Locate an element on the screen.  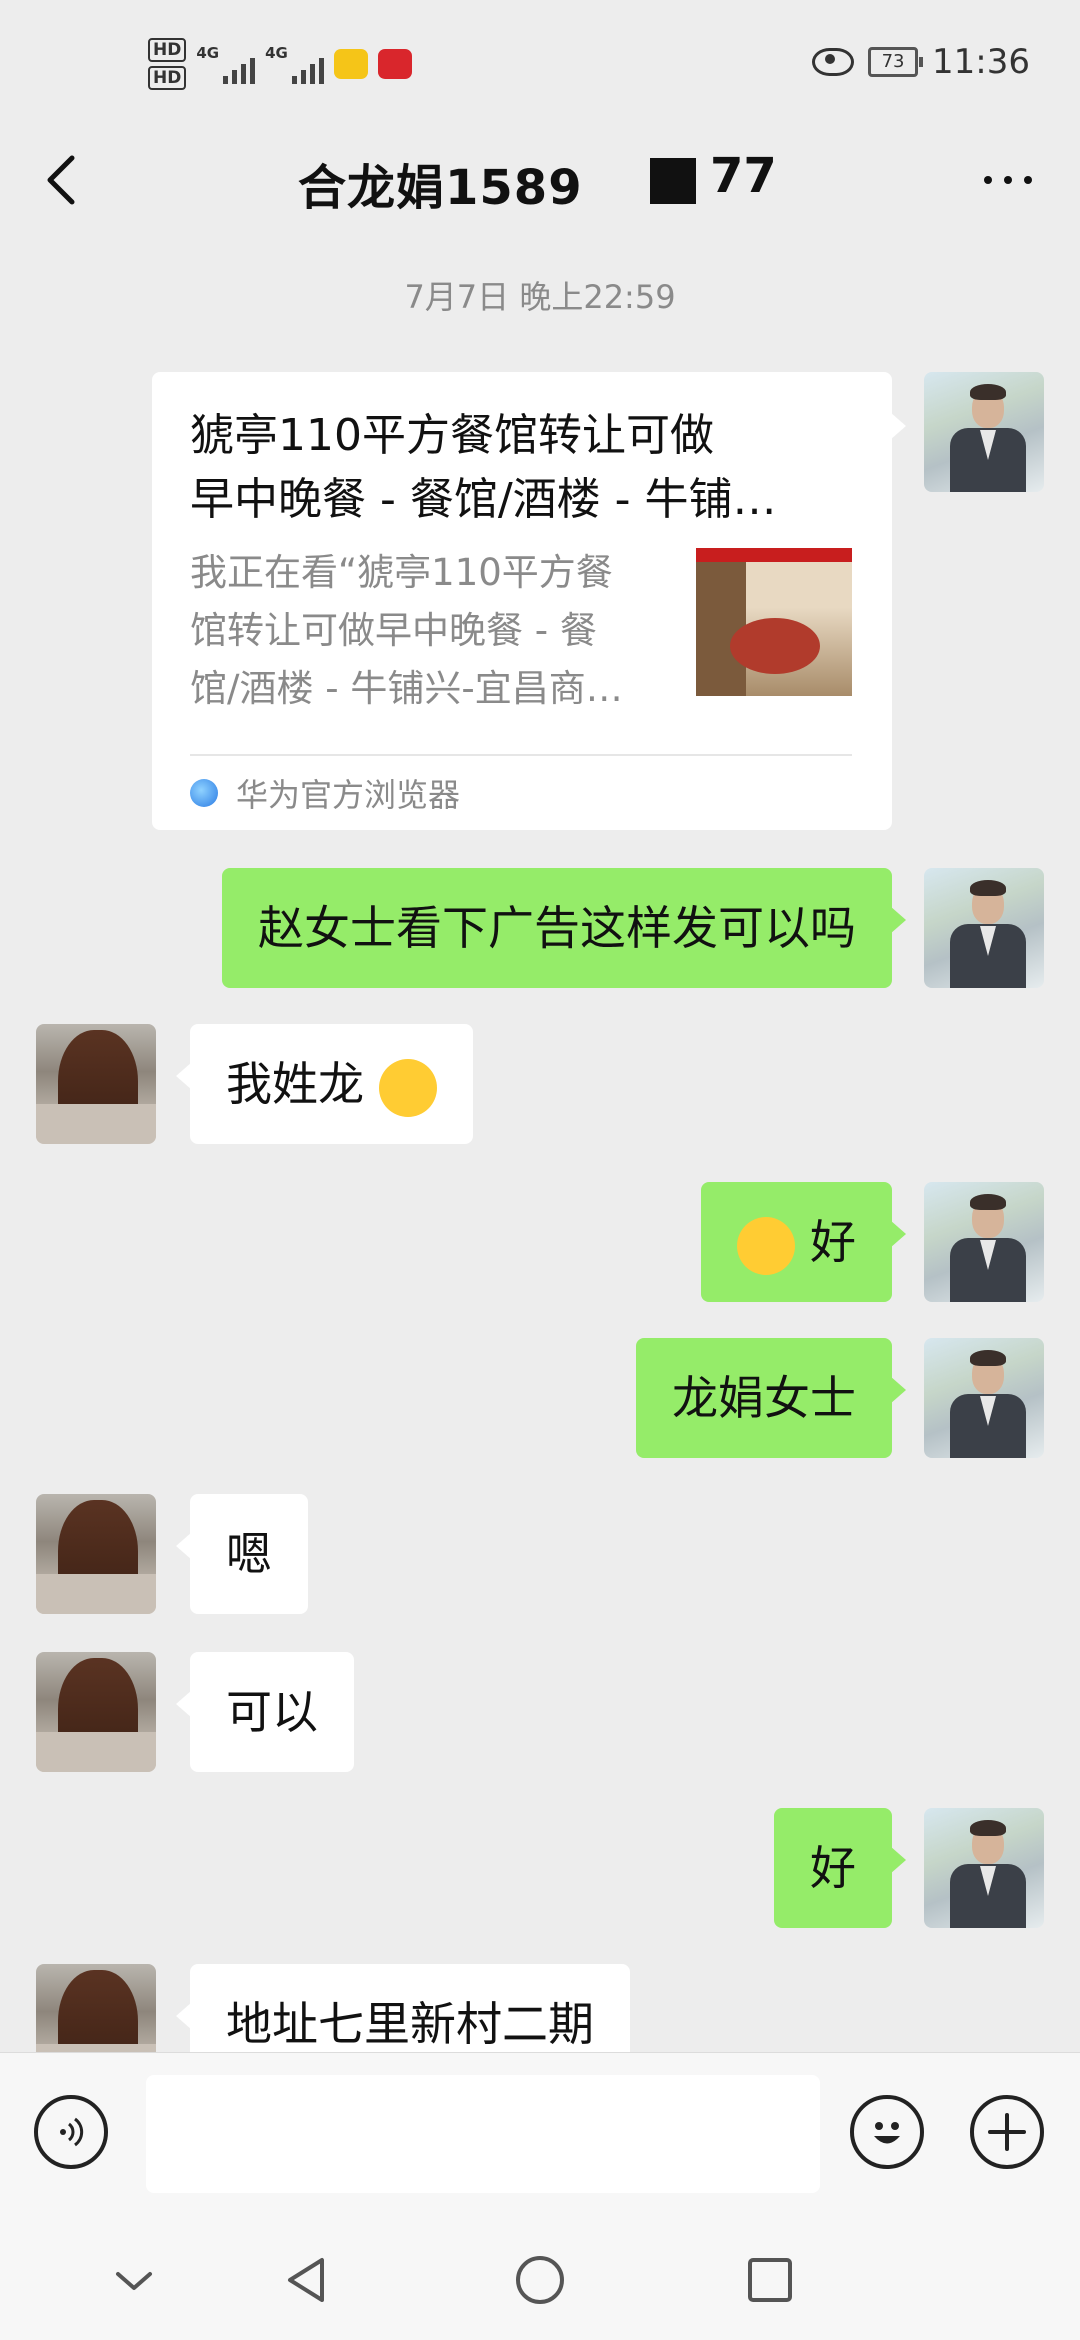
emoji-button is located at coordinates (887, 2132).